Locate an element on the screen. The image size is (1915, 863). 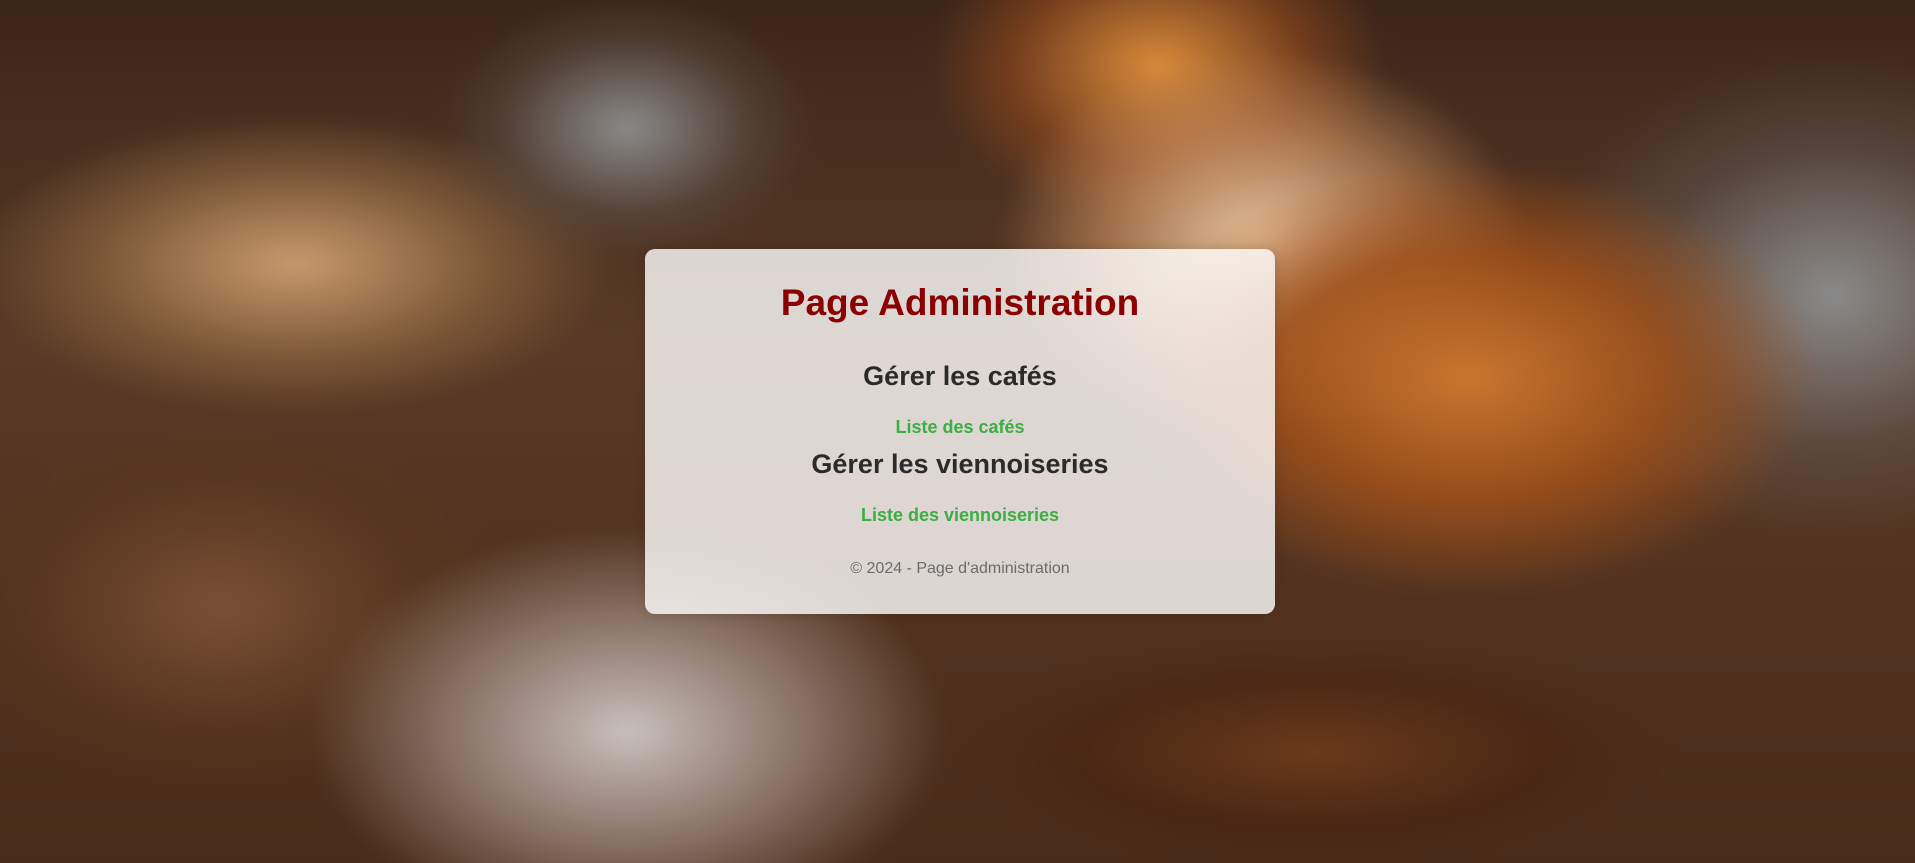
link-liste-cafes: Liste des cafés is located at coordinates (959, 427).